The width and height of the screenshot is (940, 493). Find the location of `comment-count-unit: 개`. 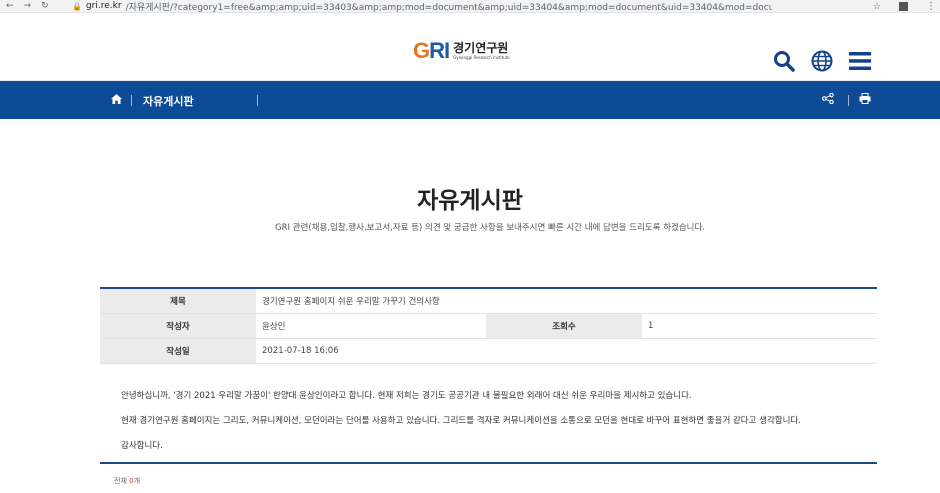

comment-count-unit: 개 is located at coordinates (137, 481).